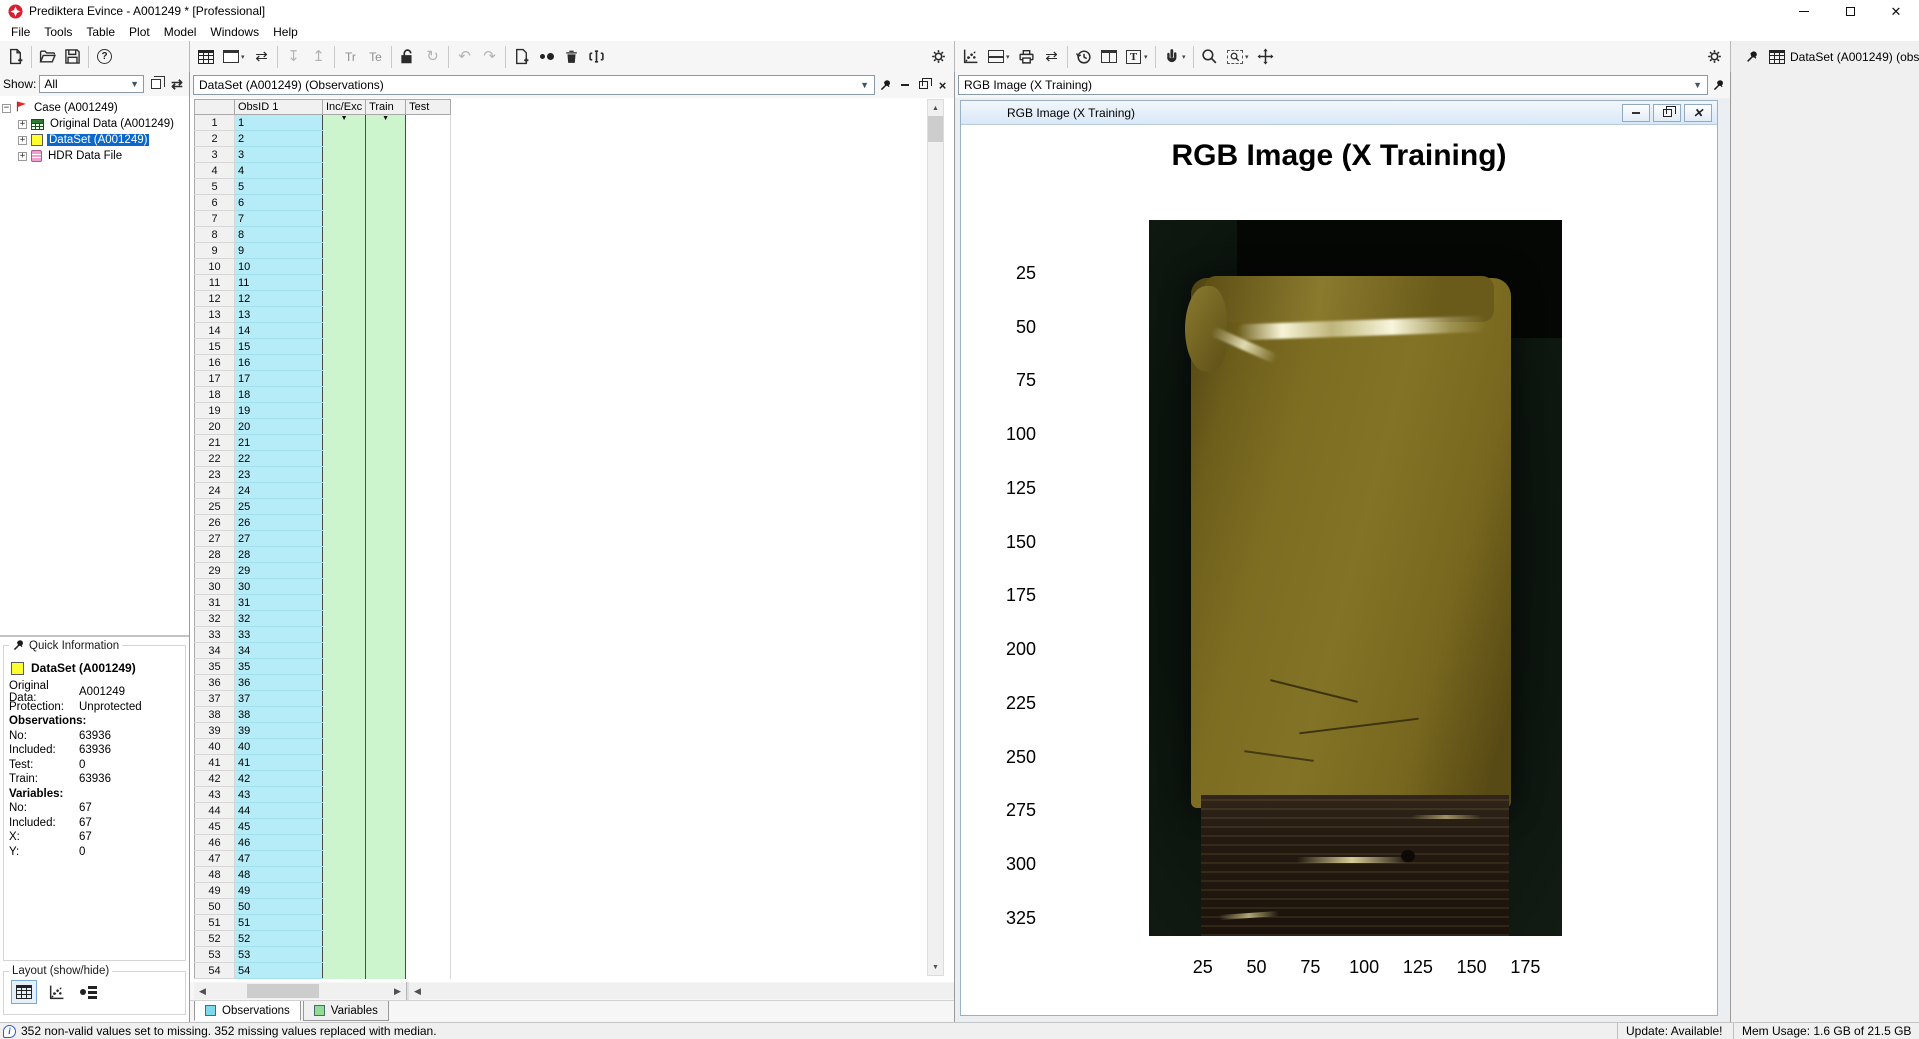 This screenshot has height=1039, width=1919. What do you see at coordinates (278, 298) in the screenshot?
I see `obsid-cell: 12` at bounding box center [278, 298].